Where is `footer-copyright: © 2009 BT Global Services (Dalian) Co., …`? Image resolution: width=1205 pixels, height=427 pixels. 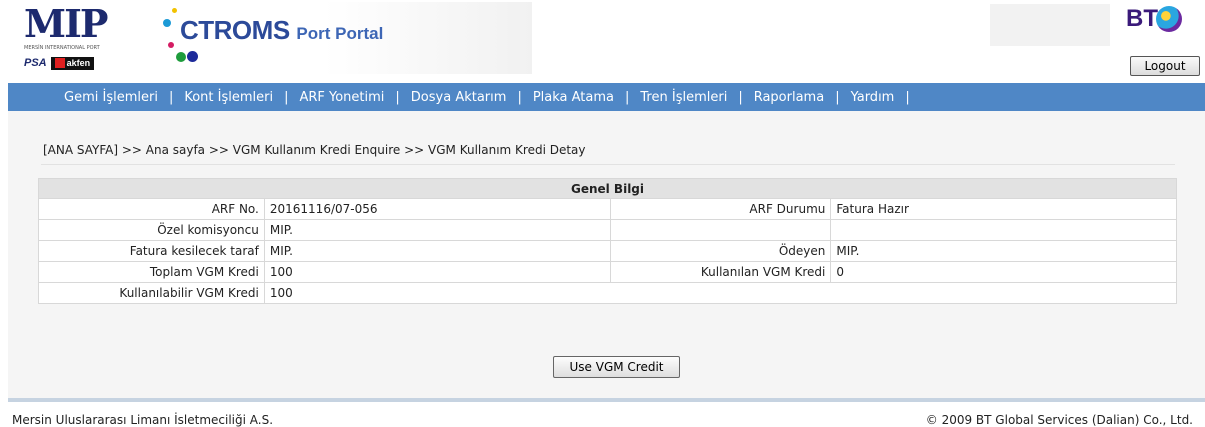
footer-copyright: © 2009 BT Global Services (Dalian) Co., … is located at coordinates (1059, 420).